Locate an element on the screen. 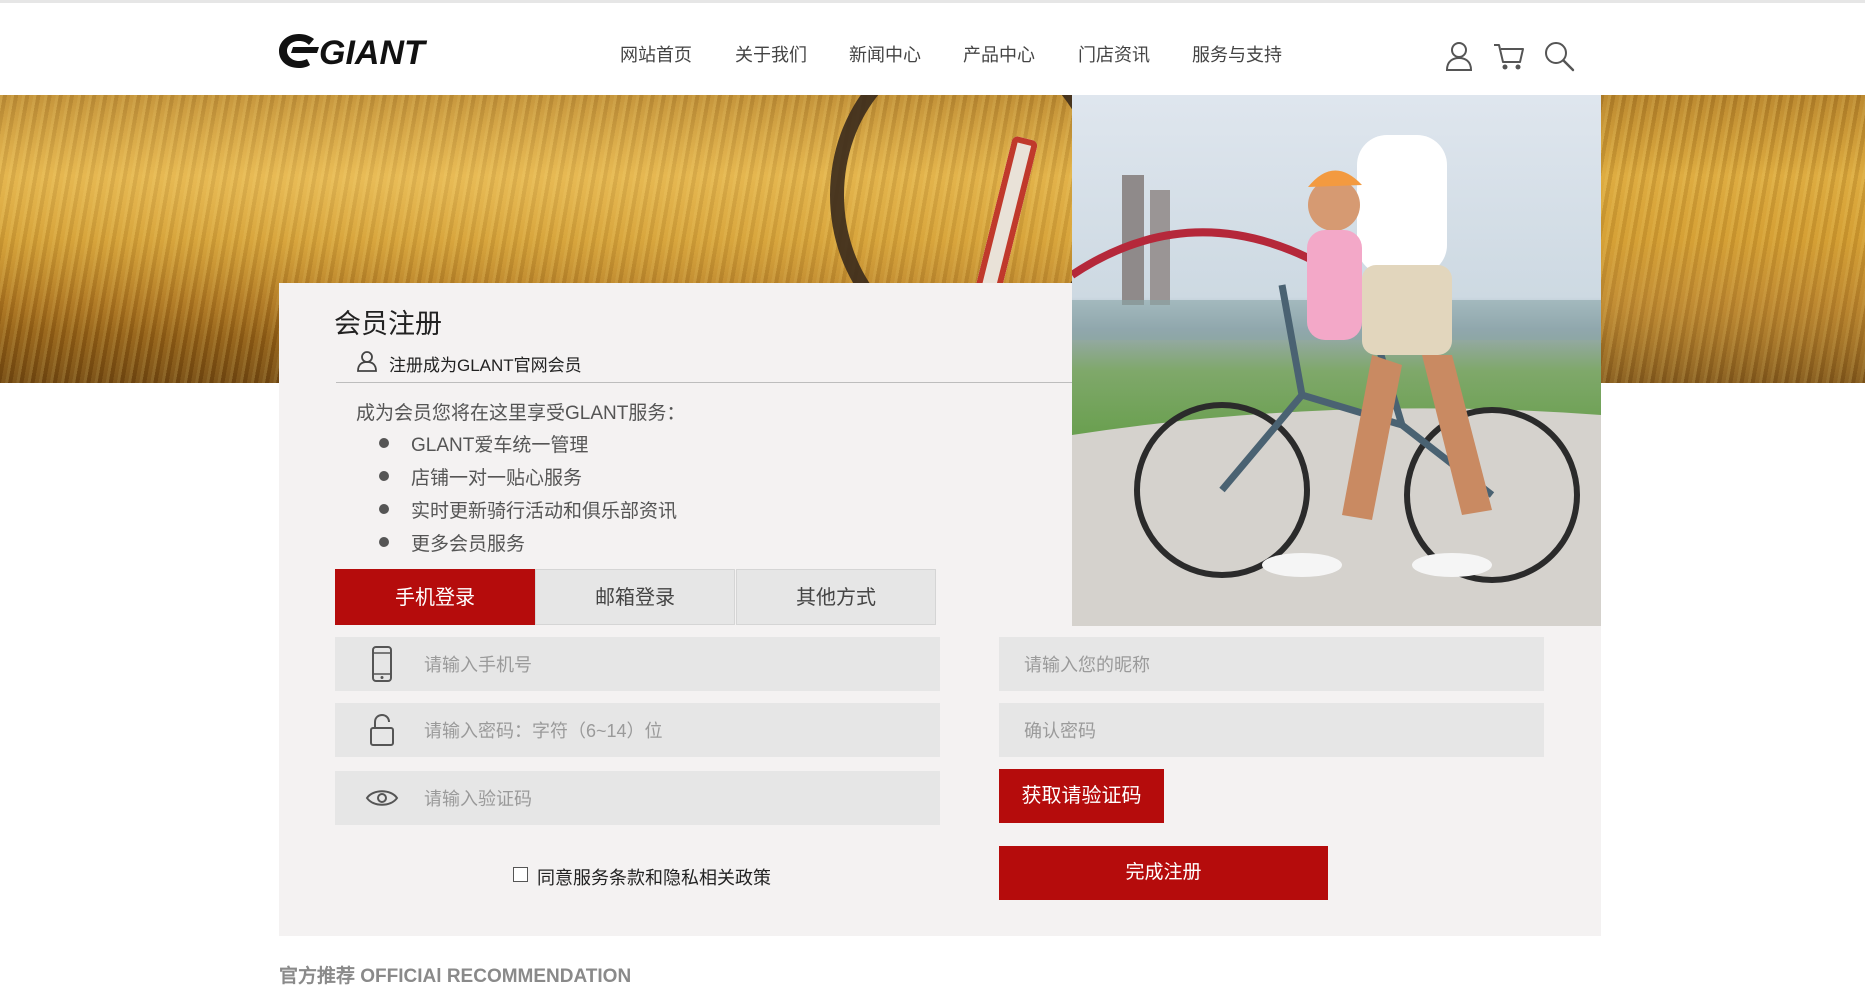  submit-register-button: 完成注册 is located at coordinates (1163, 873).